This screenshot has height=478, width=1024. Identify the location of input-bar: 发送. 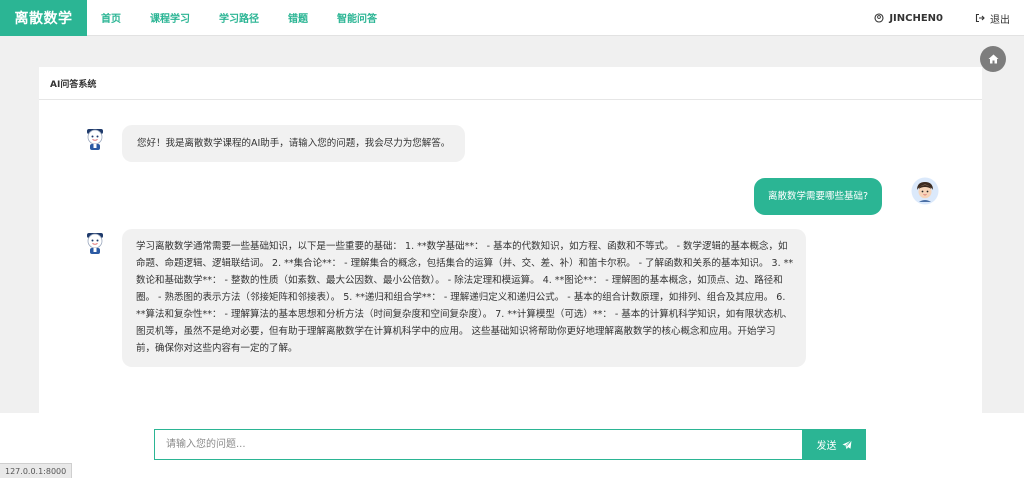
(512, 445).